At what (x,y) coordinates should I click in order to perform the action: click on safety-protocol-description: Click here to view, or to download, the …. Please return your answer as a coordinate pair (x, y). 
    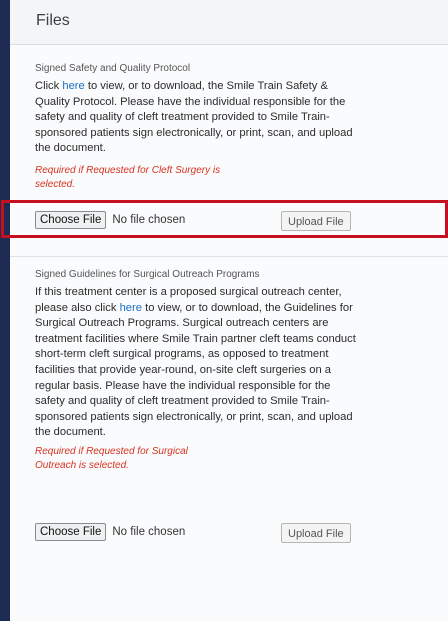
    Looking at the image, I should click on (195, 118).